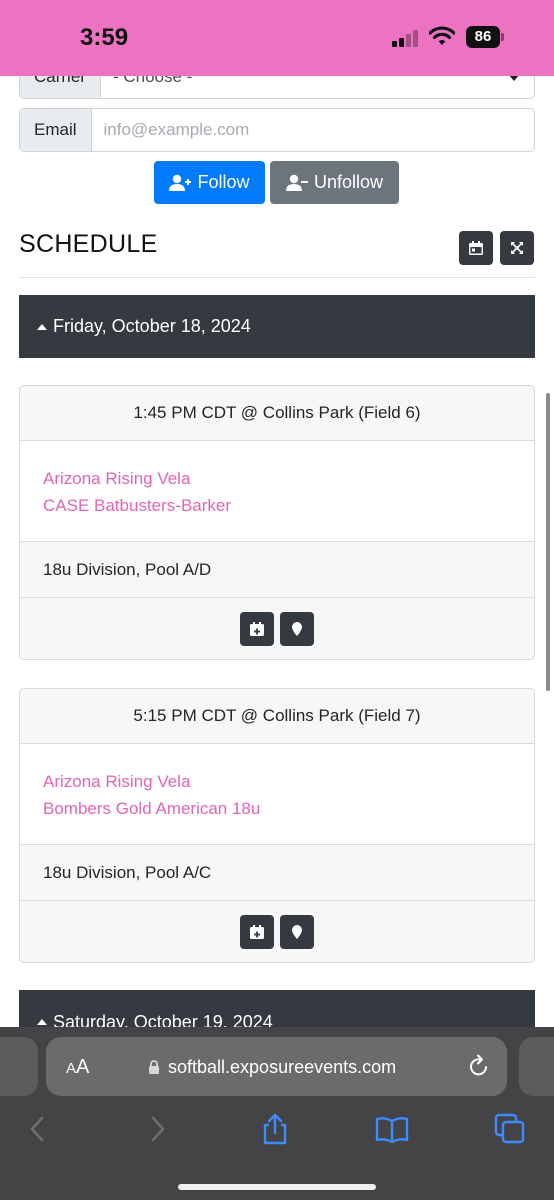  I want to click on day-header-friday: Friday, October 18, 2024, so click(277, 326).